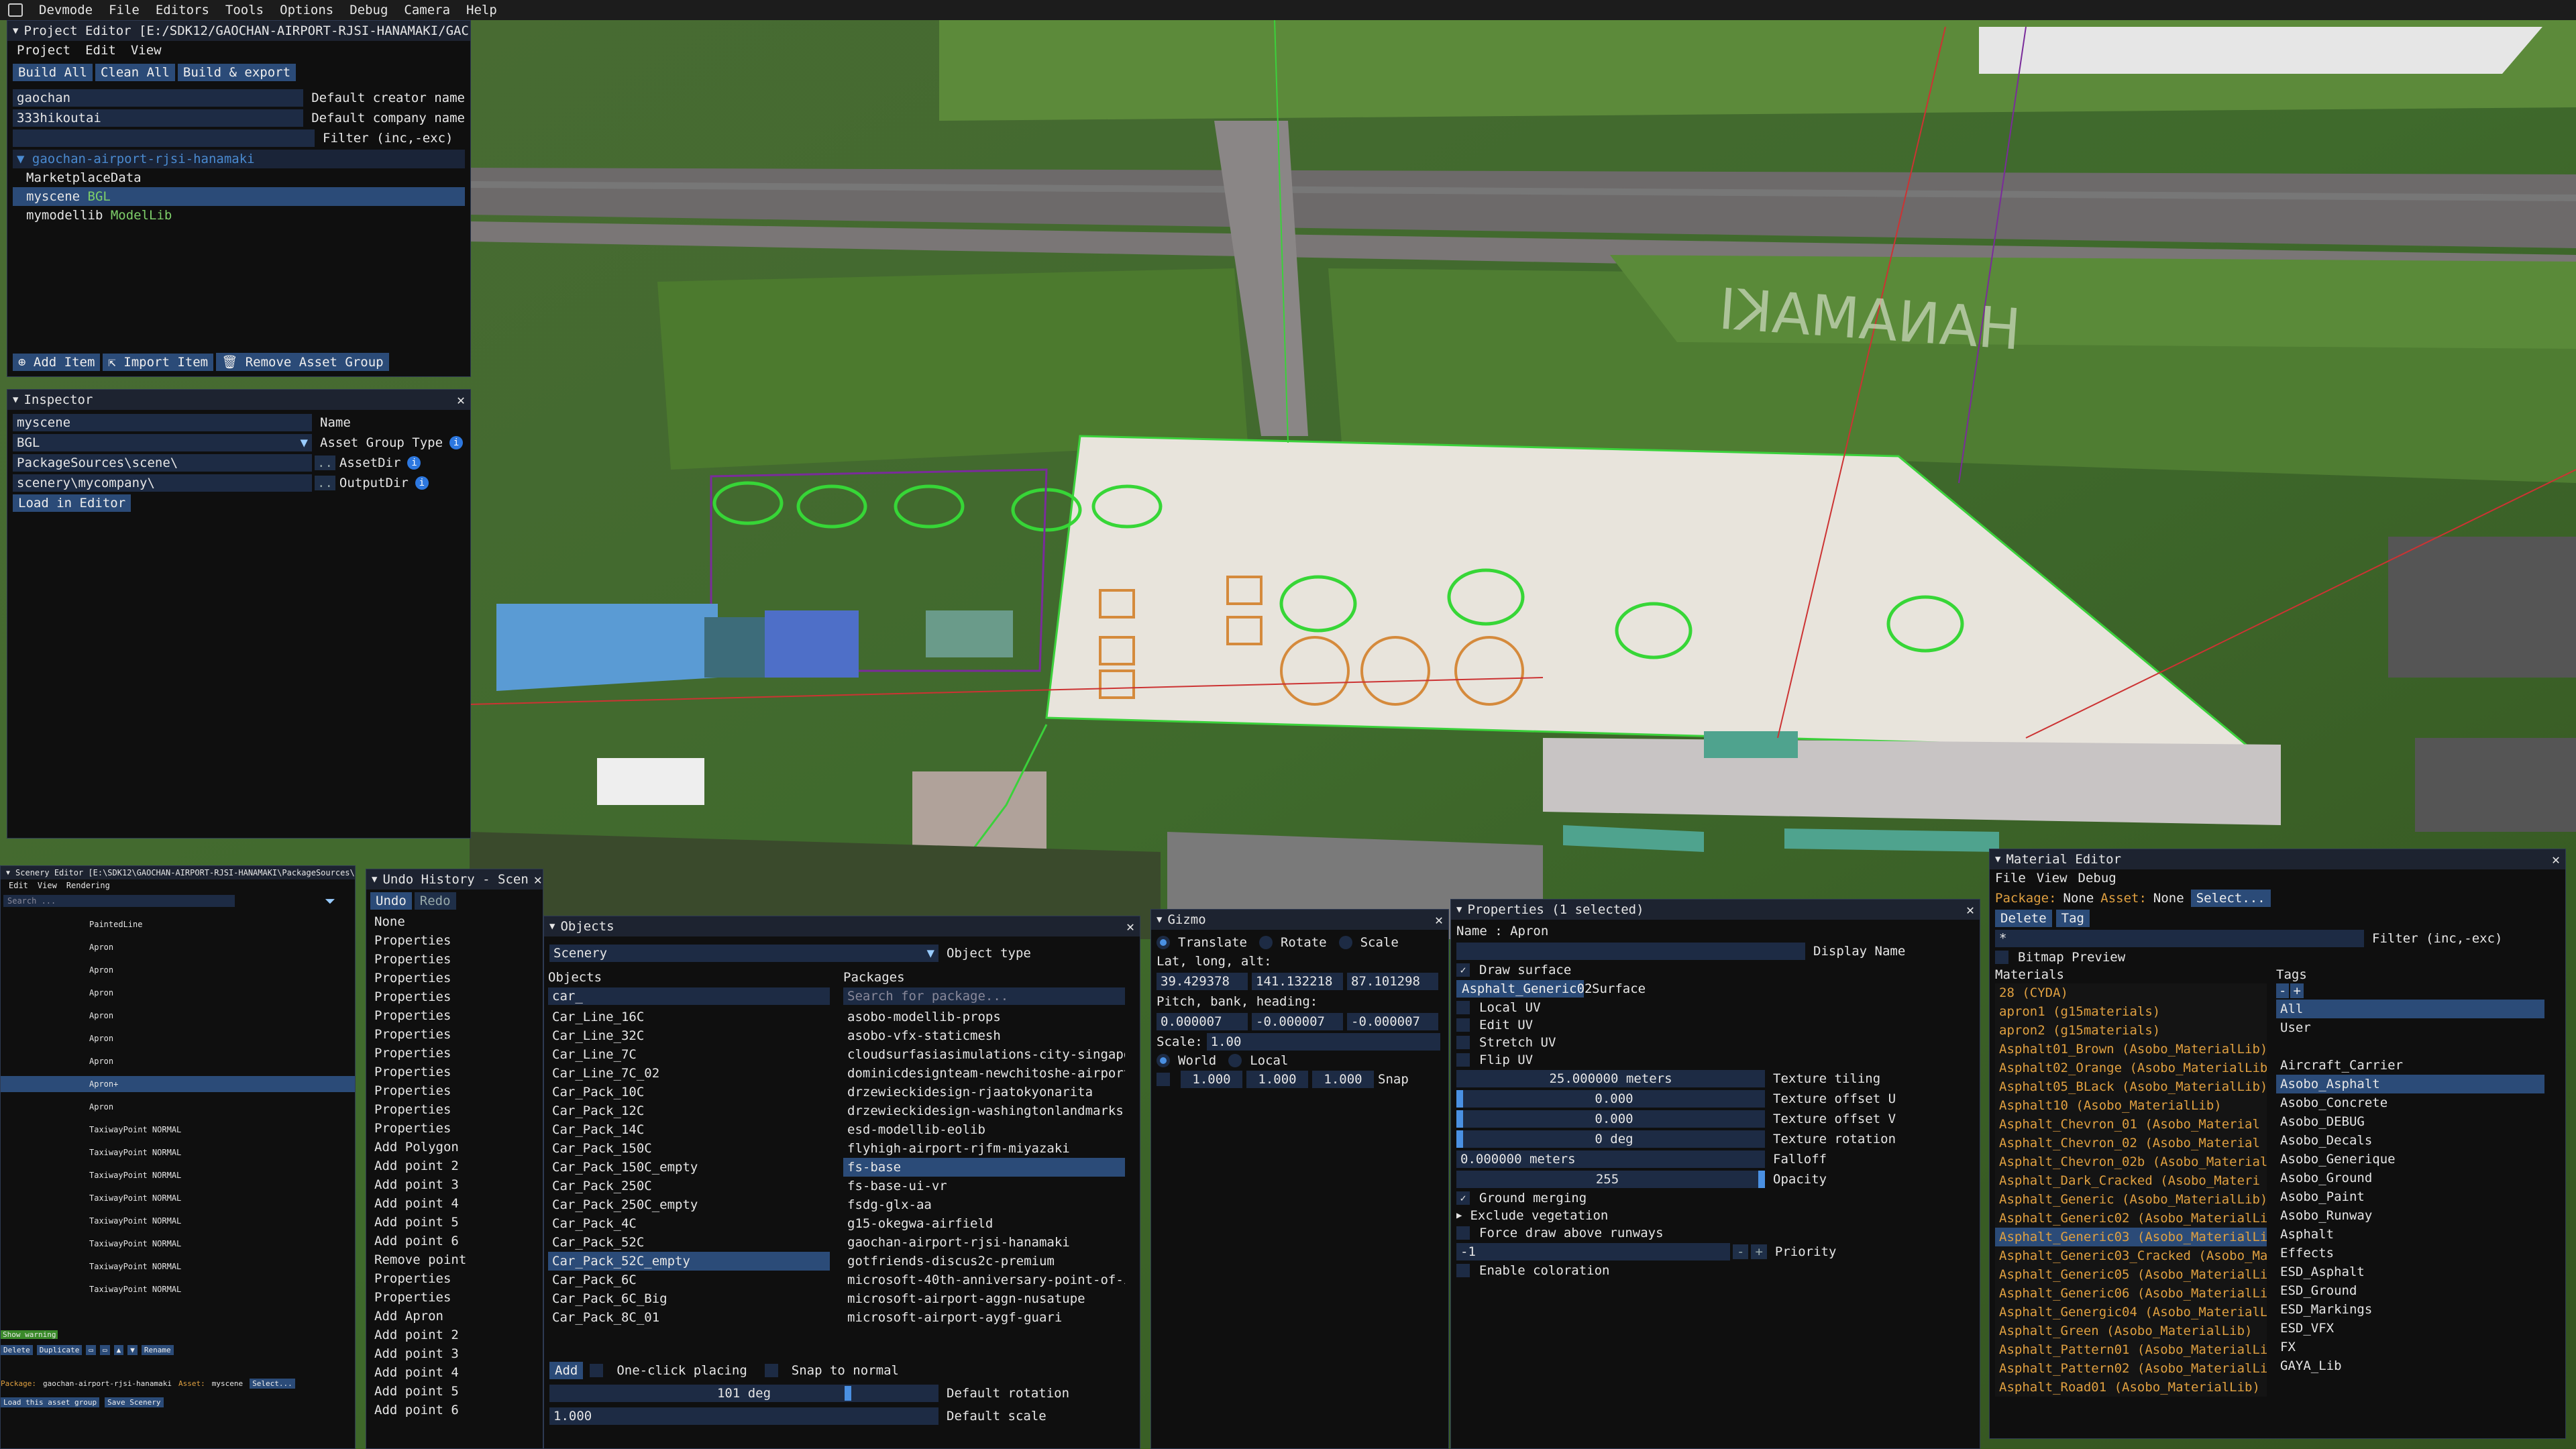 This screenshot has width=2576, height=1449. Describe the element at coordinates (2131, 1199) in the screenshot. I see `material-item: Asphalt_Generic (Asobo_MaterialLib)` at that location.